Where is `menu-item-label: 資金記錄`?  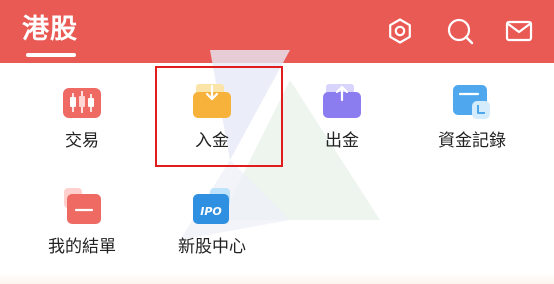 menu-item-label: 資金記錄 is located at coordinates (472, 141).